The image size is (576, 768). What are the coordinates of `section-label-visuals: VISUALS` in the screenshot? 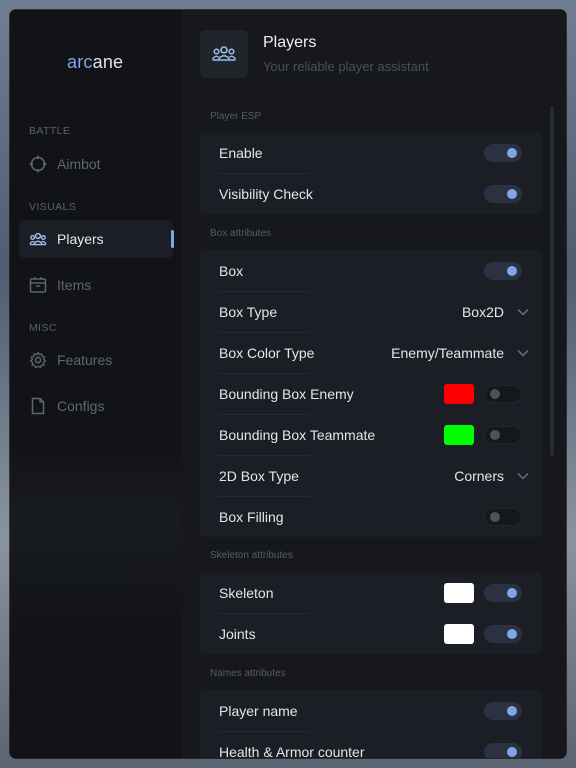 It's located at (53, 207).